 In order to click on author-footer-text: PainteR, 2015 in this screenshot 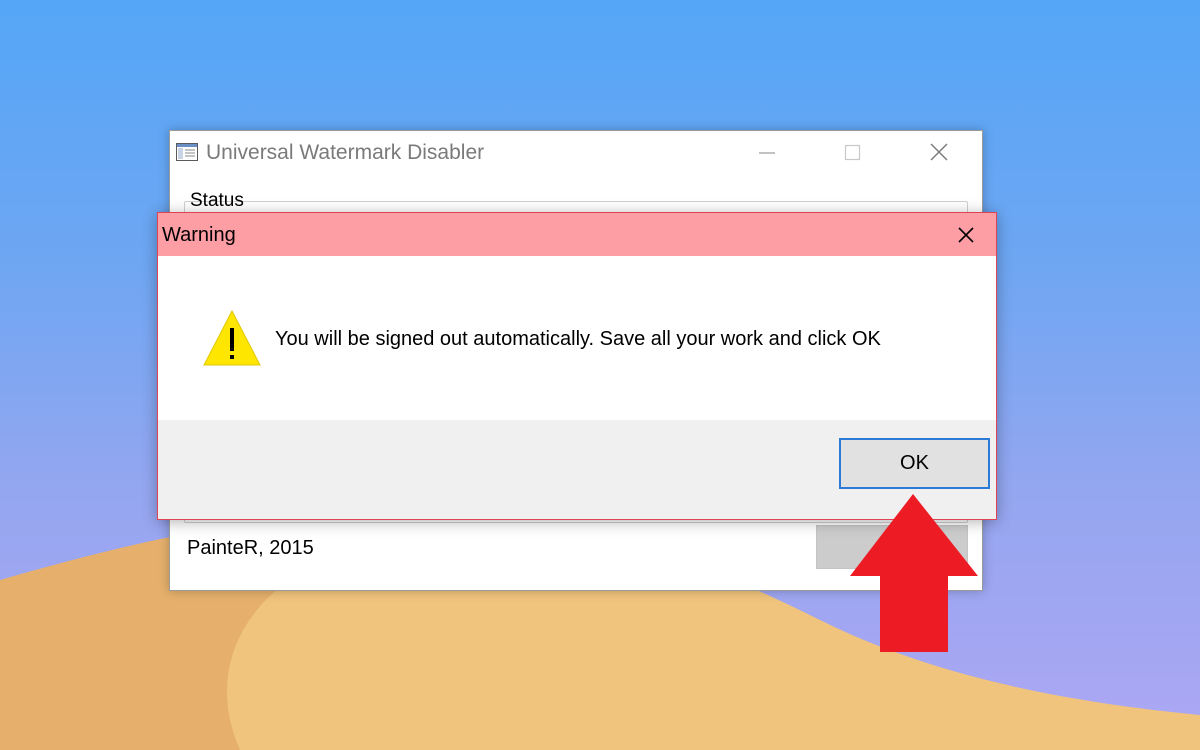, I will do `click(250, 548)`.